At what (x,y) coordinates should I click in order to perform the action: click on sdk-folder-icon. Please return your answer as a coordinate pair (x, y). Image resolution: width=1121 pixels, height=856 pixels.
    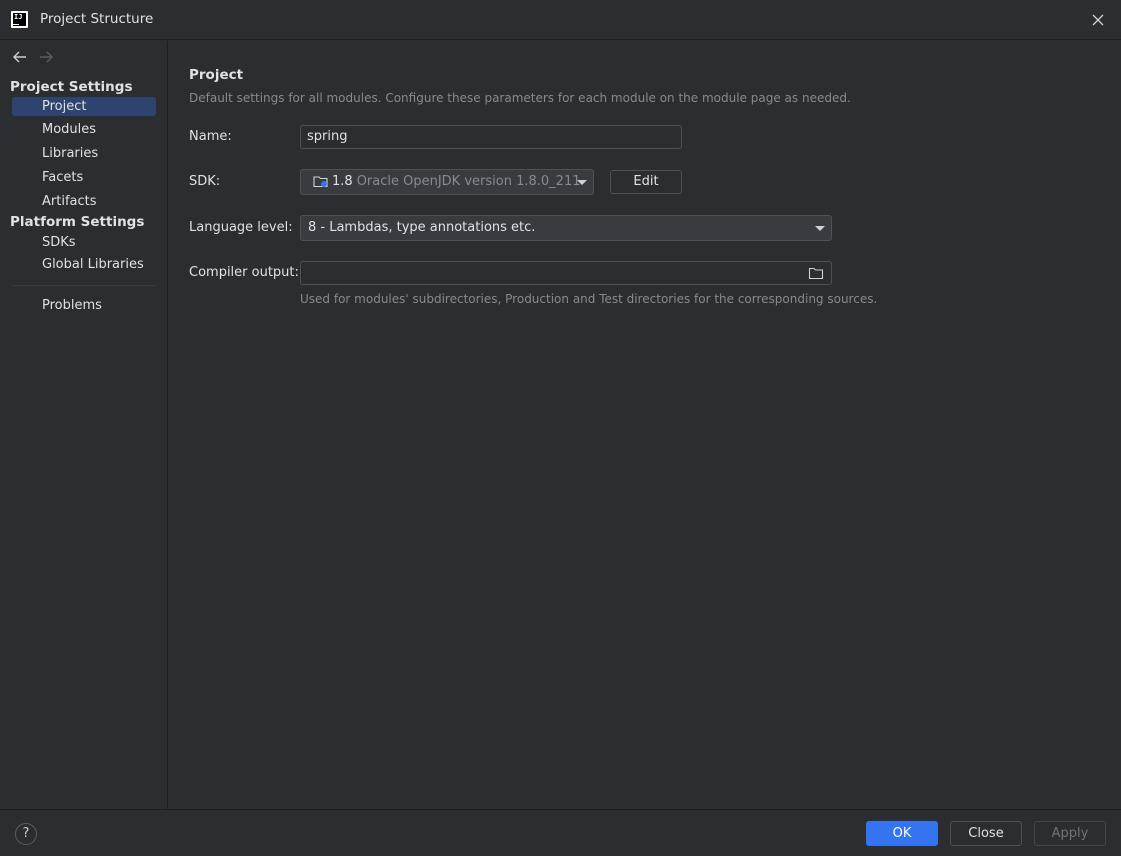
    Looking at the image, I should click on (320, 181).